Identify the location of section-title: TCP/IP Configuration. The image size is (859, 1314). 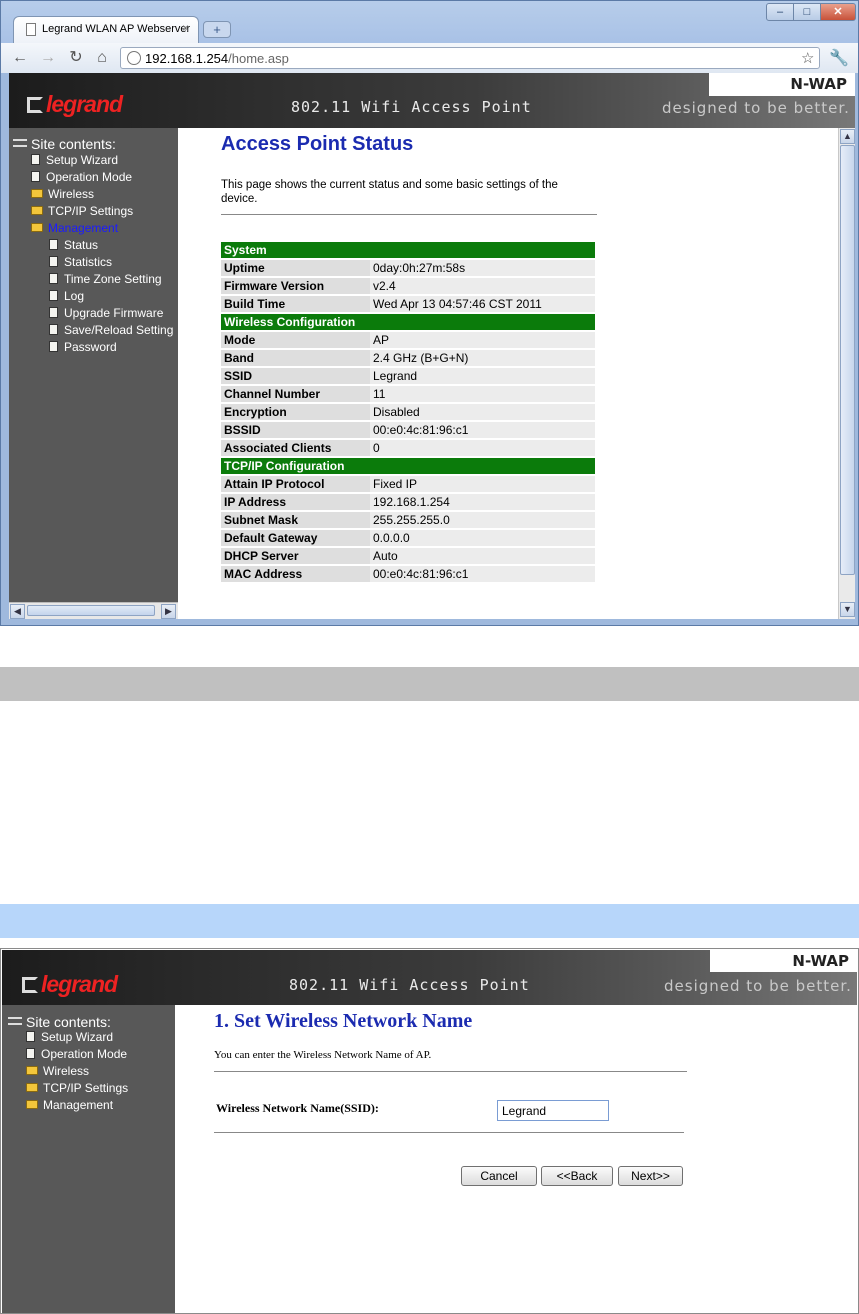
(408, 466).